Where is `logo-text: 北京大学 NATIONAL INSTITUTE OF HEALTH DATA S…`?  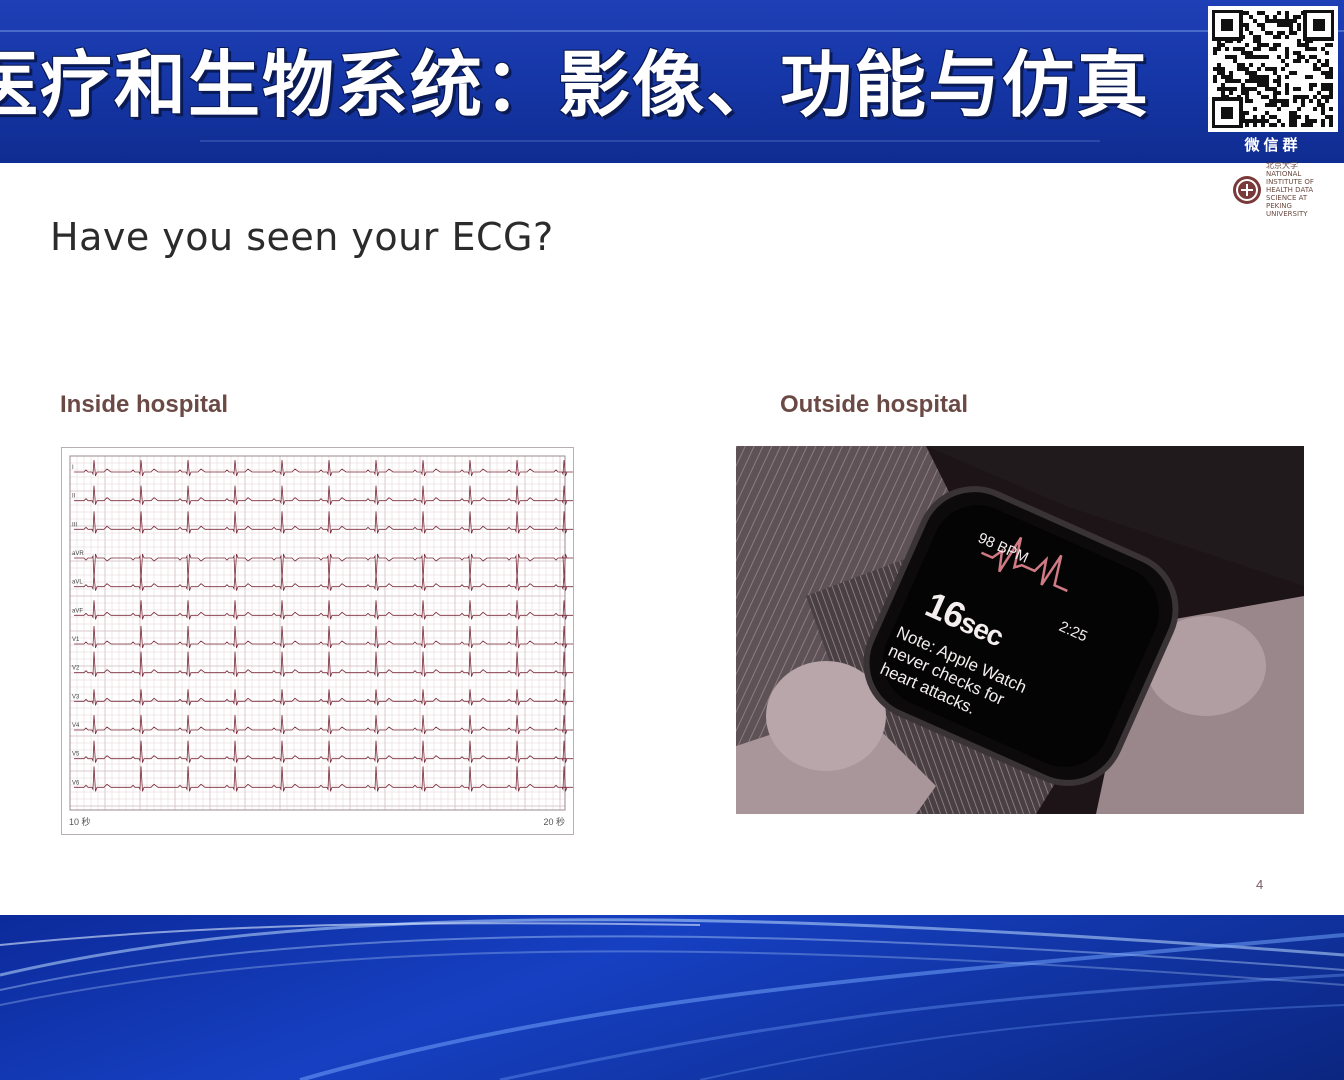 logo-text: 北京大学 NATIONAL INSTITUTE OF HEALTH DATA S… is located at coordinates (1298, 190).